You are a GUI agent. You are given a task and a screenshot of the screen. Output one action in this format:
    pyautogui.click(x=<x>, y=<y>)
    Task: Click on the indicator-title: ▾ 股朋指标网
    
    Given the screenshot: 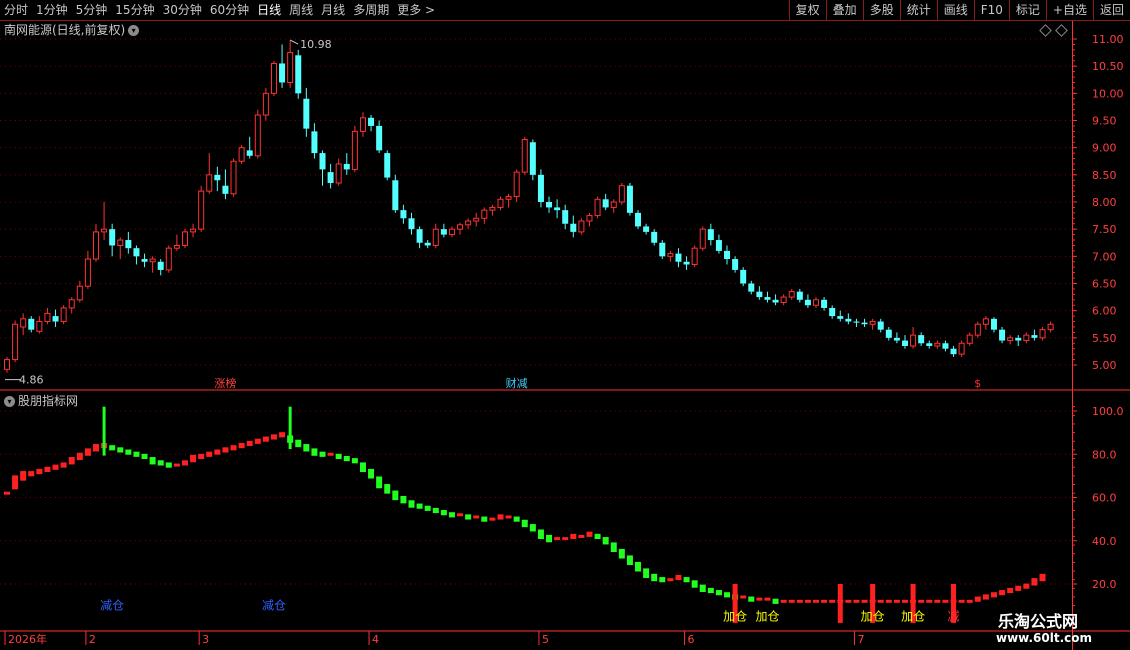 What is the action you would take?
    pyautogui.click(x=41, y=400)
    